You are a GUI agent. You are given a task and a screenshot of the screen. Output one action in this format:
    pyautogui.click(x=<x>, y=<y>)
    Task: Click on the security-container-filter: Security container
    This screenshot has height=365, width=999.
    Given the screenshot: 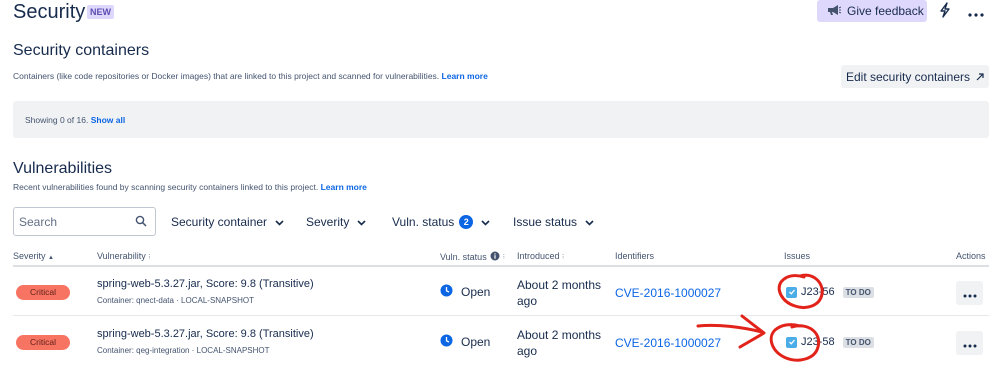 What is the action you would take?
    pyautogui.click(x=227, y=222)
    